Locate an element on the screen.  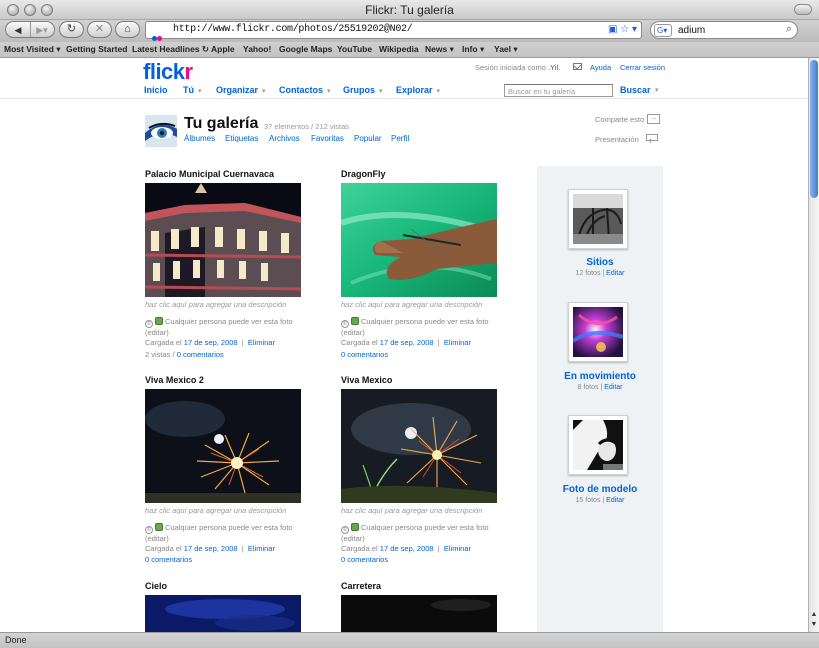
bookmark-wikipedia: Wikipedia is located at coordinates (399, 49).